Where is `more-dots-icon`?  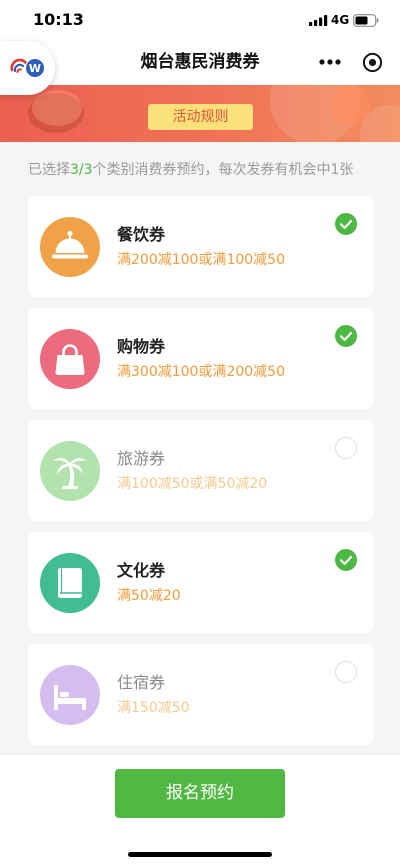 more-dots-icon is located at coordinates (330, 62).